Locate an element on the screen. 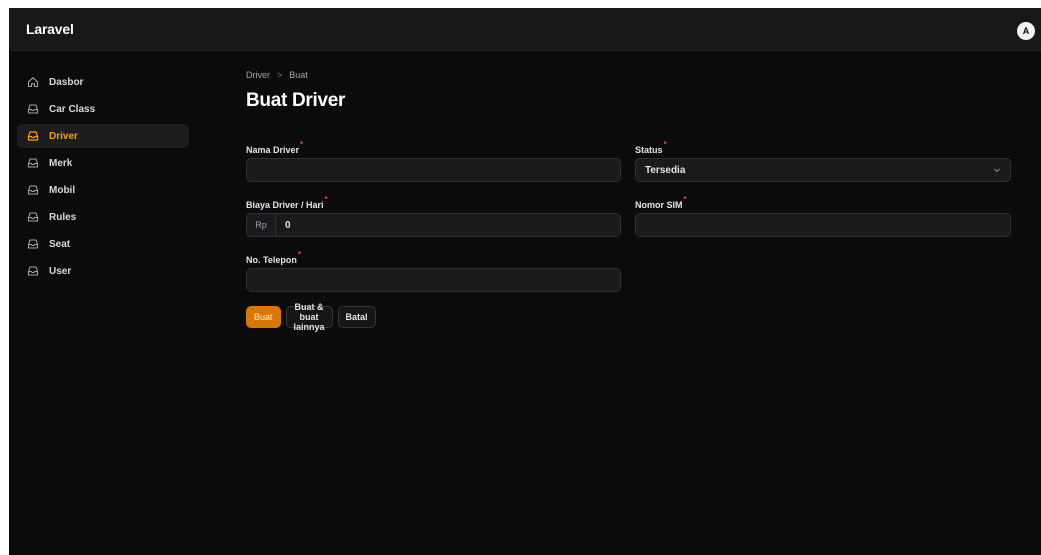 This screenshot has height=555, width=1041. nama-driver-label-text: Nama Driver is located at coordinates (273, 150).